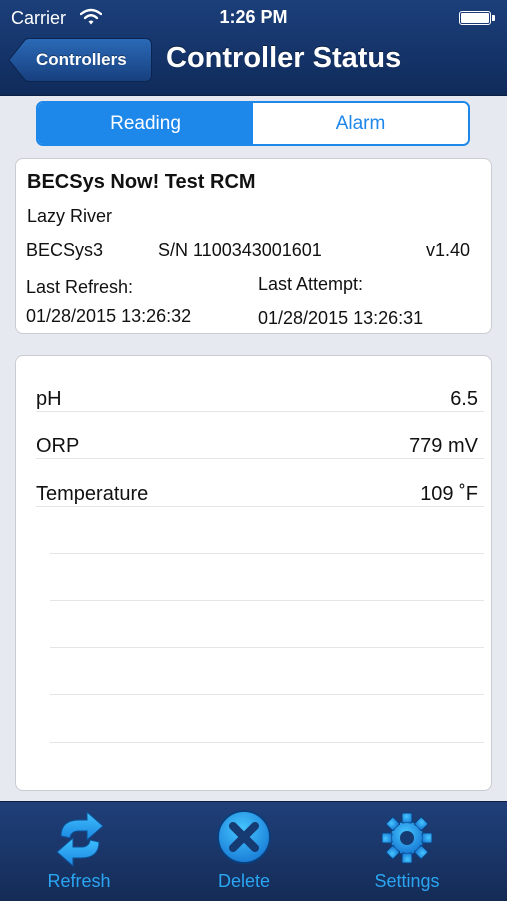  What do you see at coordinates (464, 399) in the screenshot?
I see `reading-value: 6.5` at bounding box center [464, 399].